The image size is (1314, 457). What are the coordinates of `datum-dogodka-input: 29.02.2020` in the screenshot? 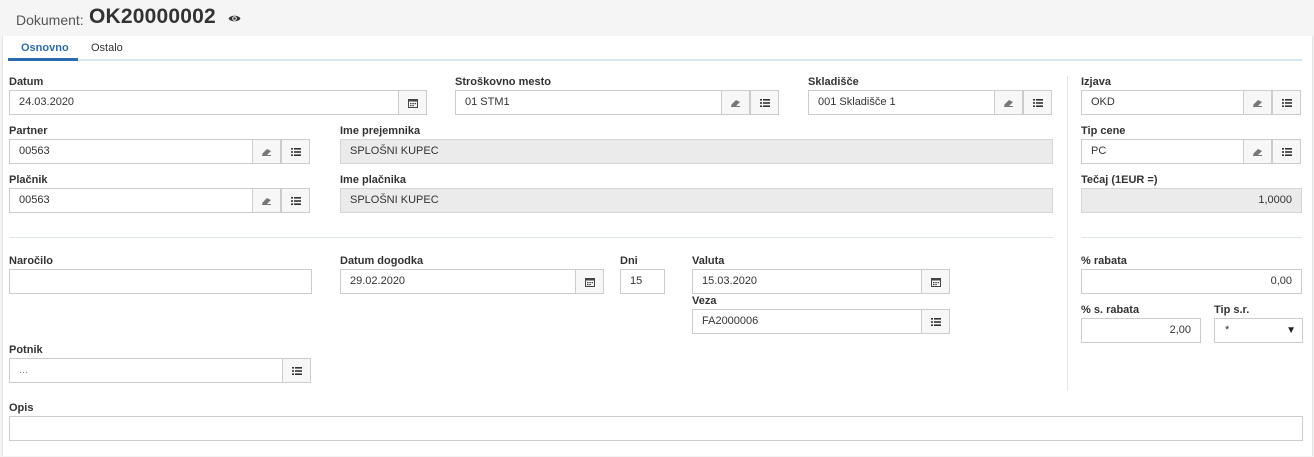 It's located at (458, 281).